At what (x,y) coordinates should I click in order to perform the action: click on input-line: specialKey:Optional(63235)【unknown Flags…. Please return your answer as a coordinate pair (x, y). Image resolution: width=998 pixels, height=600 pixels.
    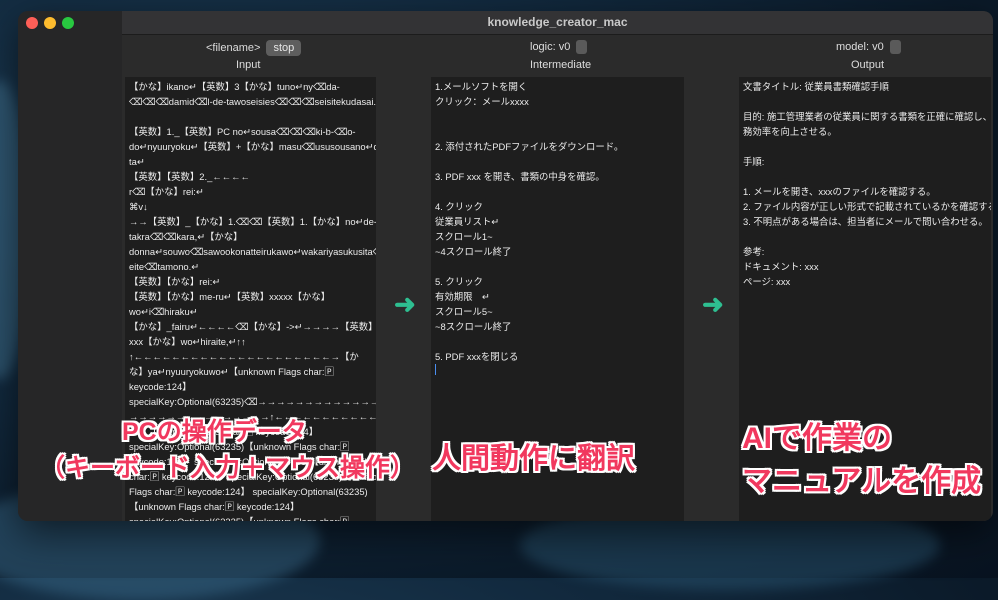
    Looking at the image, I should click on (250, 517).